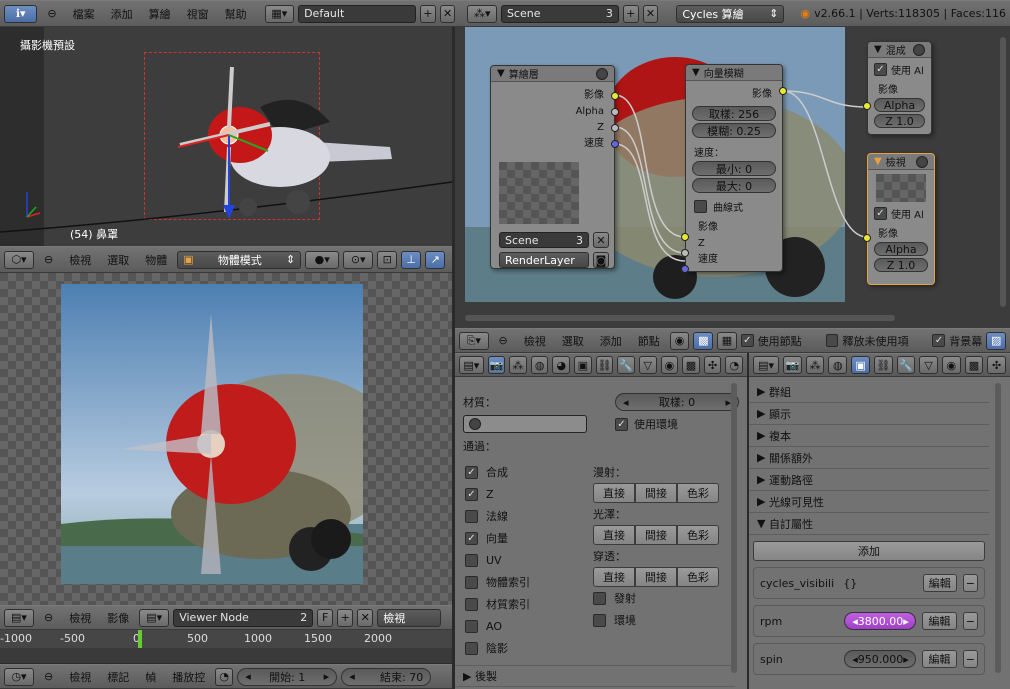 This screenshot has width=1010, height=689. I want to click on node-scene-field: Scene 3, so click(544, 240).